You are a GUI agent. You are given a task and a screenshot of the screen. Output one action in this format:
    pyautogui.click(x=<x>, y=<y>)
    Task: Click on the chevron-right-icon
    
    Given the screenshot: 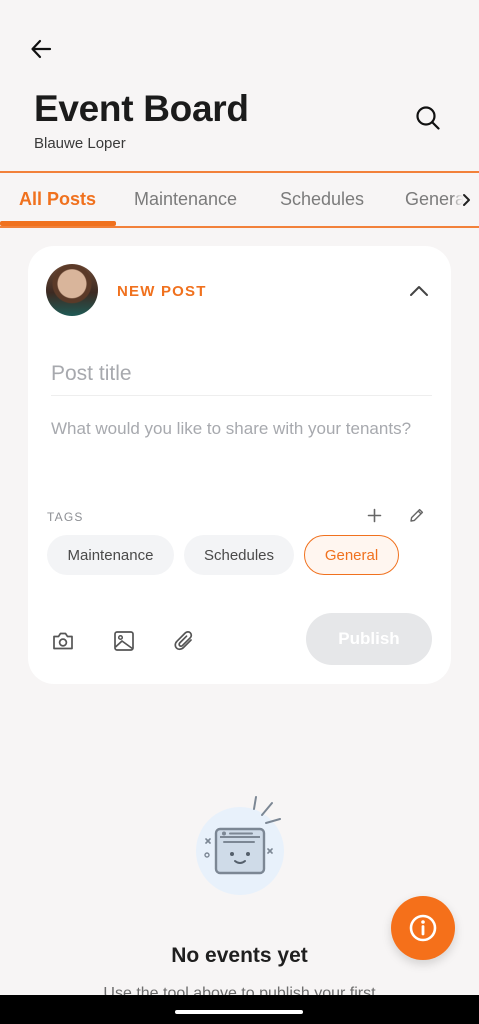 What is the action you would take?
    pyautogui.click(x=466, y=199)
    